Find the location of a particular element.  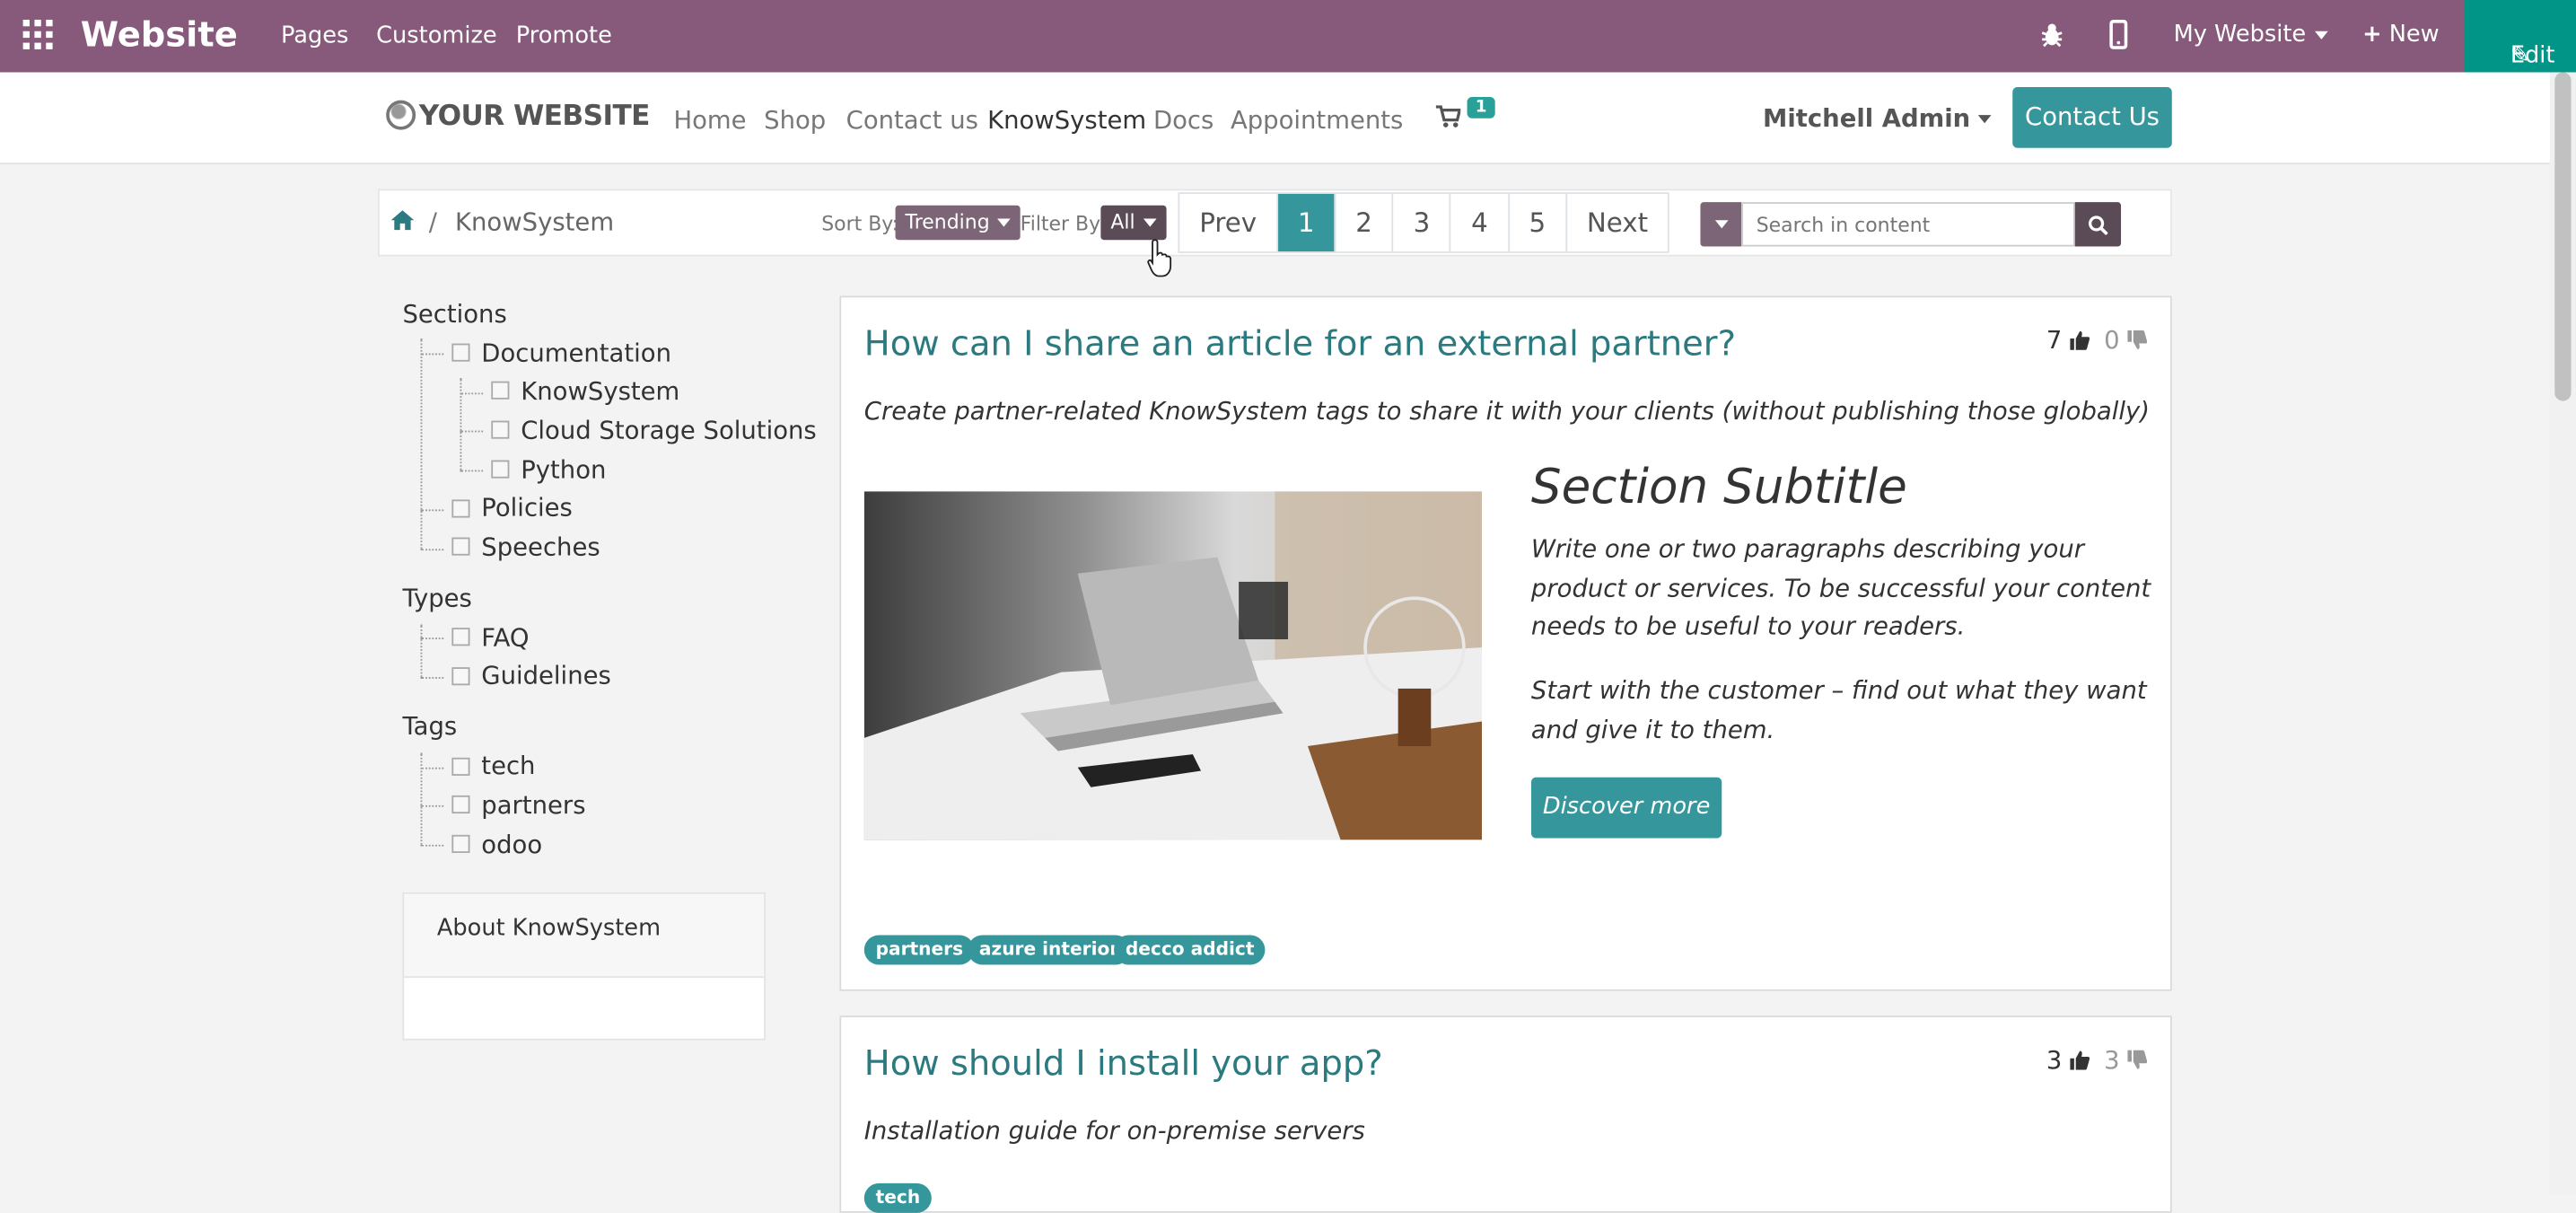

nav-knowsystem: KnowSystem is located at coordinates (1066, 120).